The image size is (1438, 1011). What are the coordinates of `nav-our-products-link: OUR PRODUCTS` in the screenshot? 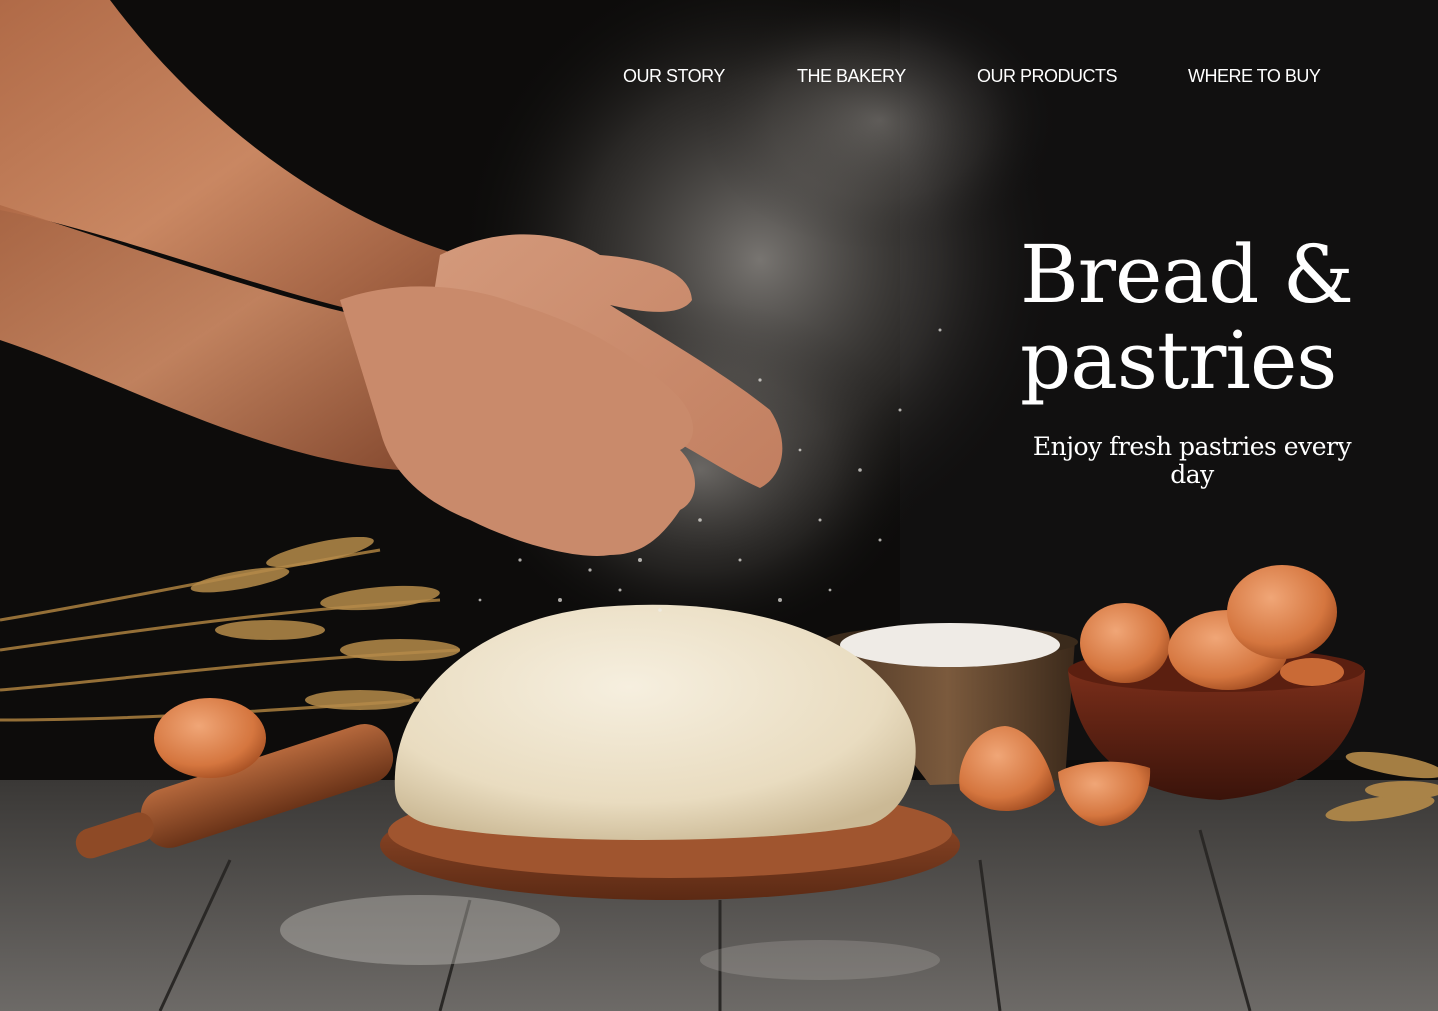 It's located at (1047, 76).